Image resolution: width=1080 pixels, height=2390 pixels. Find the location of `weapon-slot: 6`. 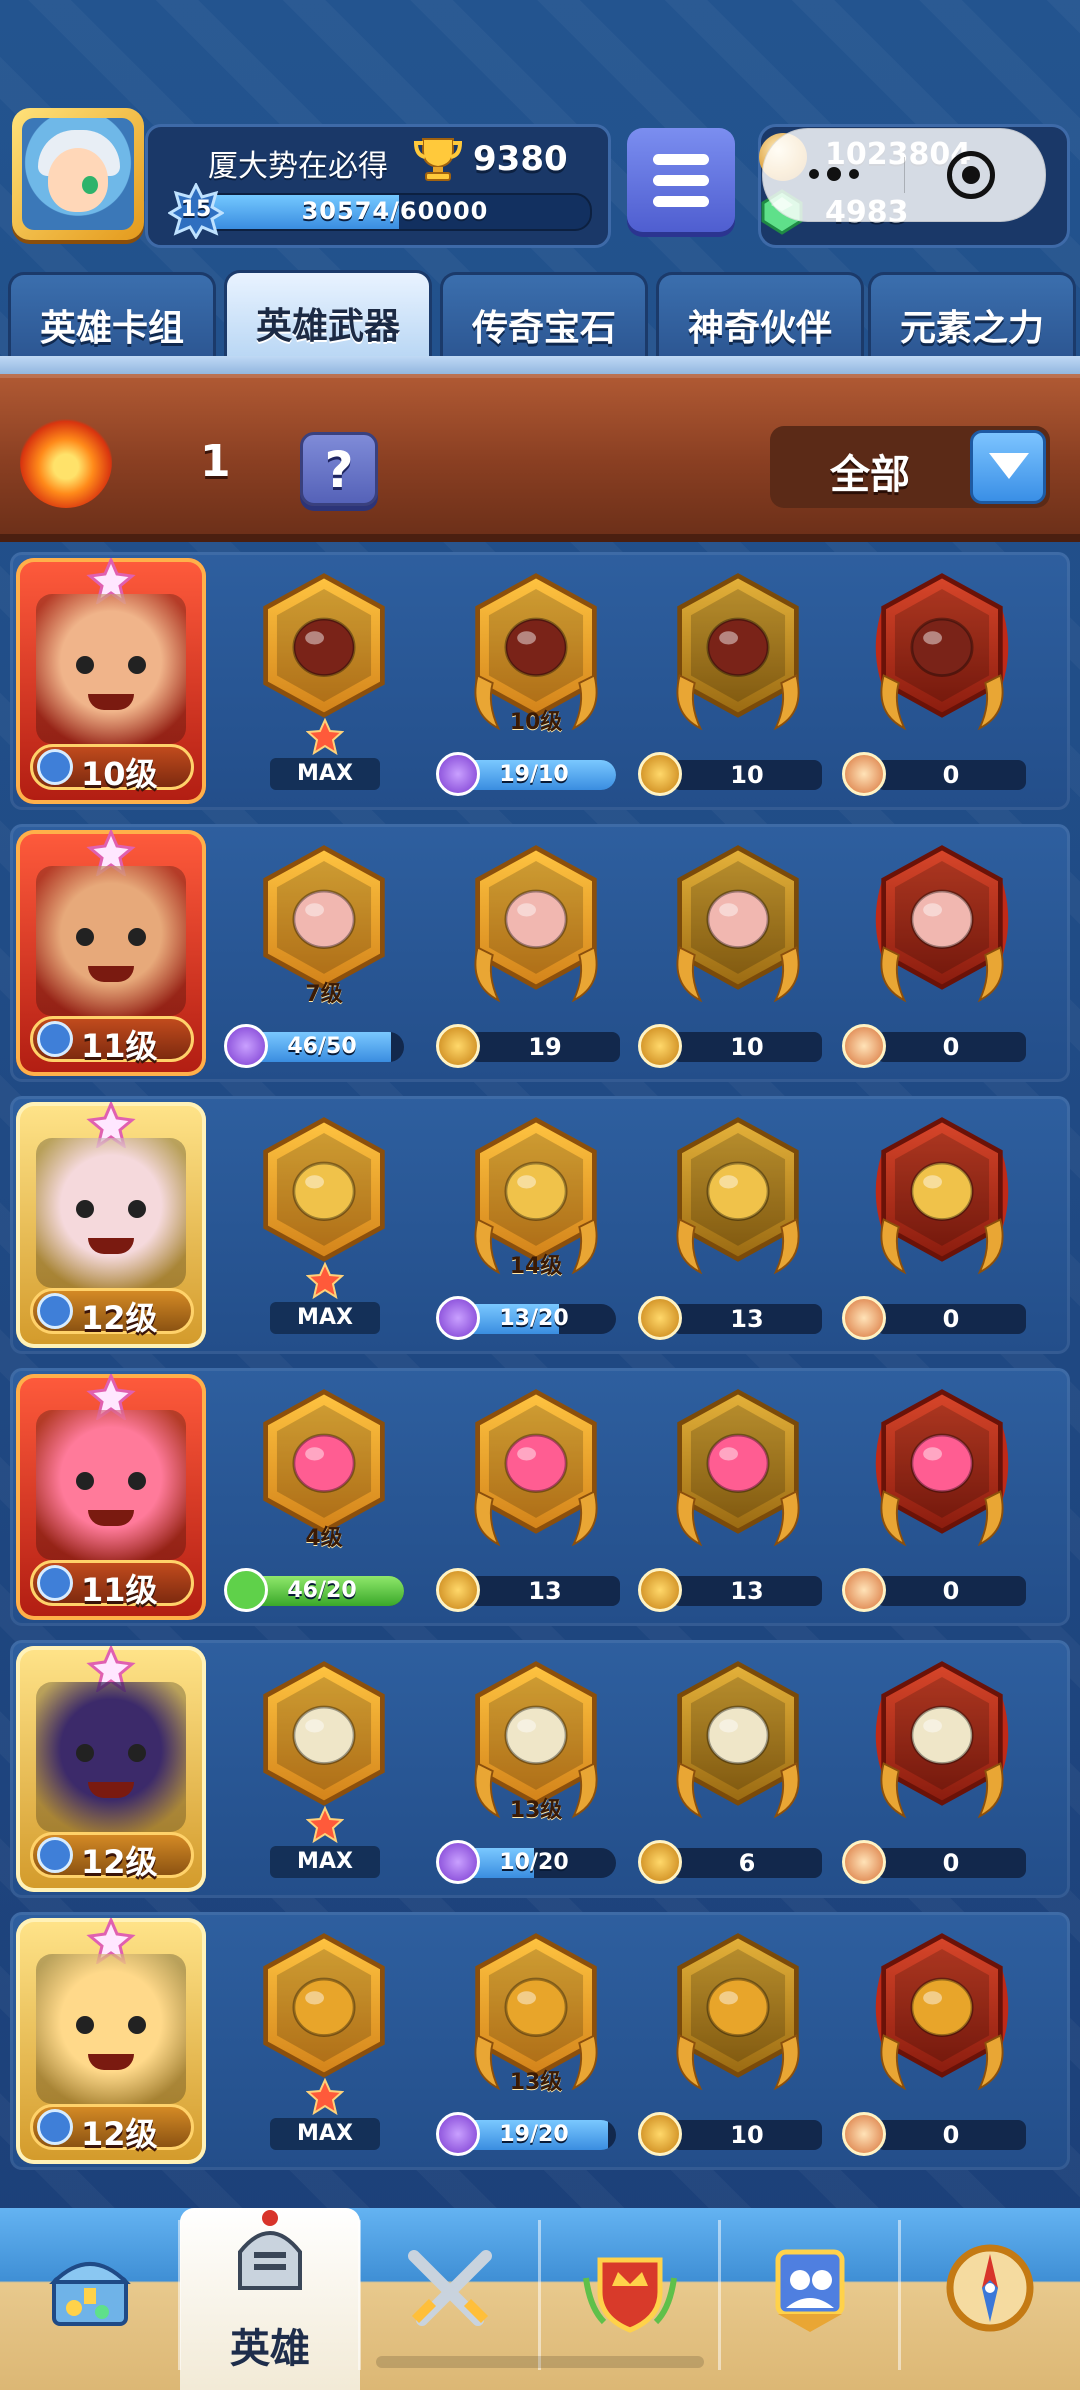

weapon-slot: 6 is located at coordinates (738, 1770).